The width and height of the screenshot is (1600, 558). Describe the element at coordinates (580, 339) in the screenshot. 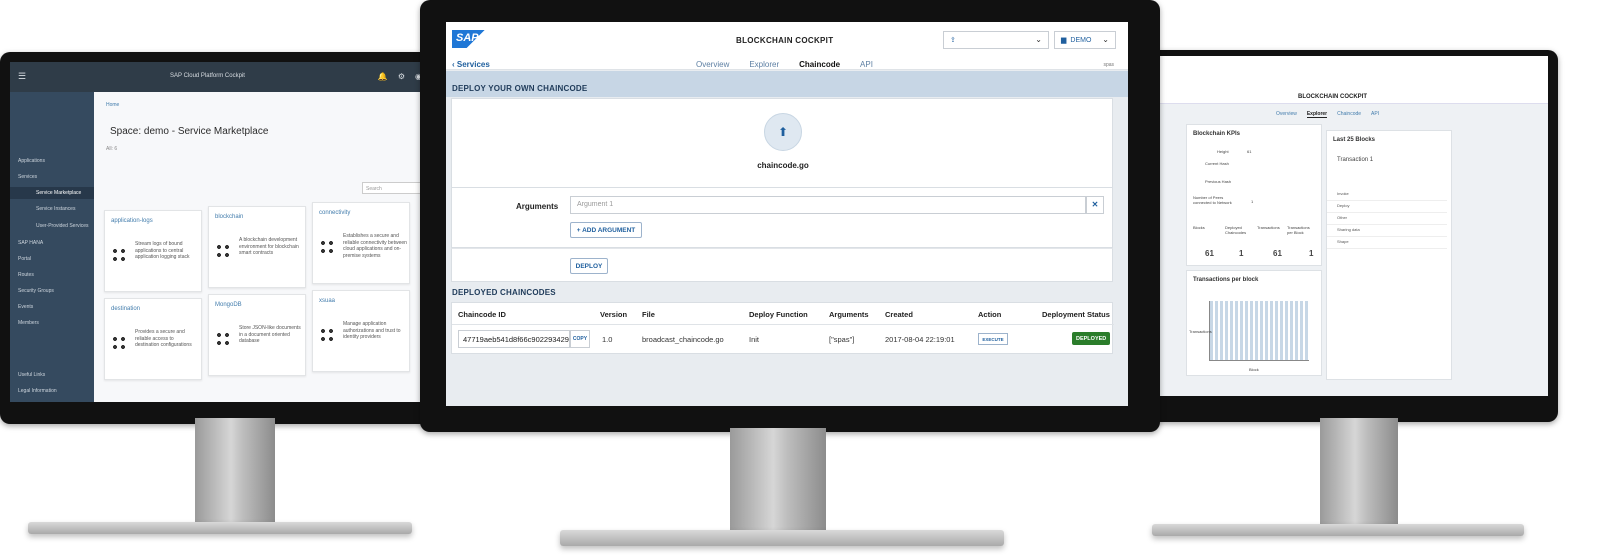

I see `copy-button: COPY` at that location.